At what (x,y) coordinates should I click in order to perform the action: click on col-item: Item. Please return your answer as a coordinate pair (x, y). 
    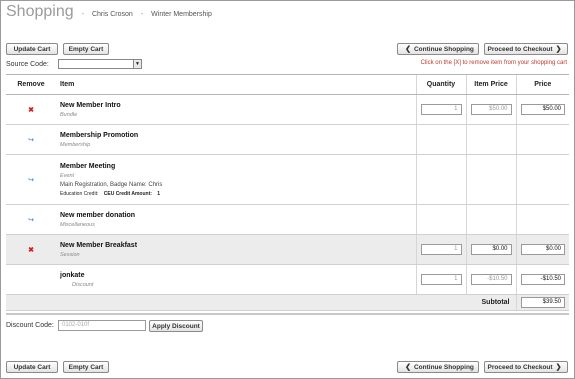
    Looking at the image, I should click on (236, 84).